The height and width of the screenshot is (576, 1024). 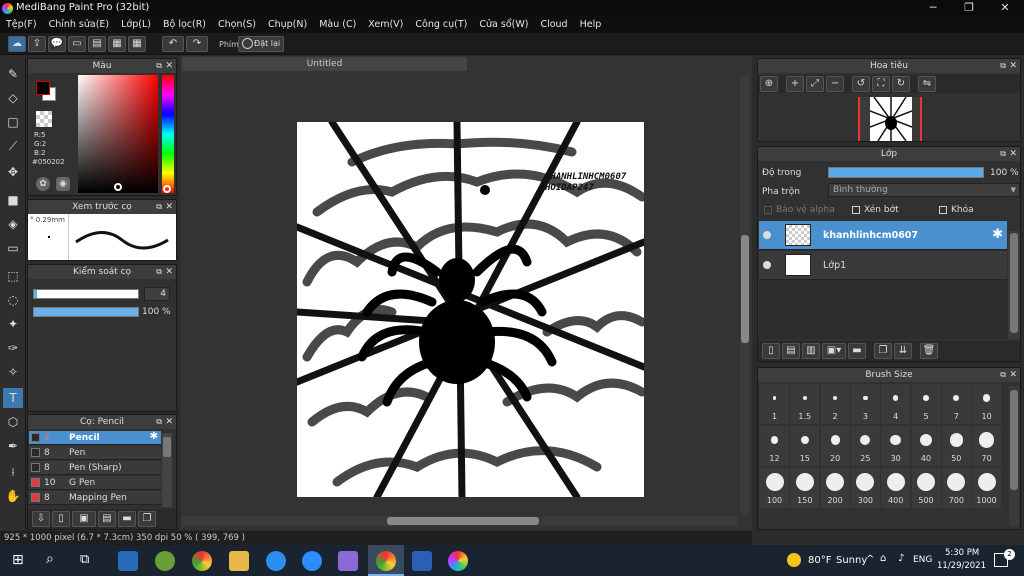 What do you see at coordinates (901, 558) in the screenshot?
I see `volume-icon: ♪` at bounding box center [901, 558].